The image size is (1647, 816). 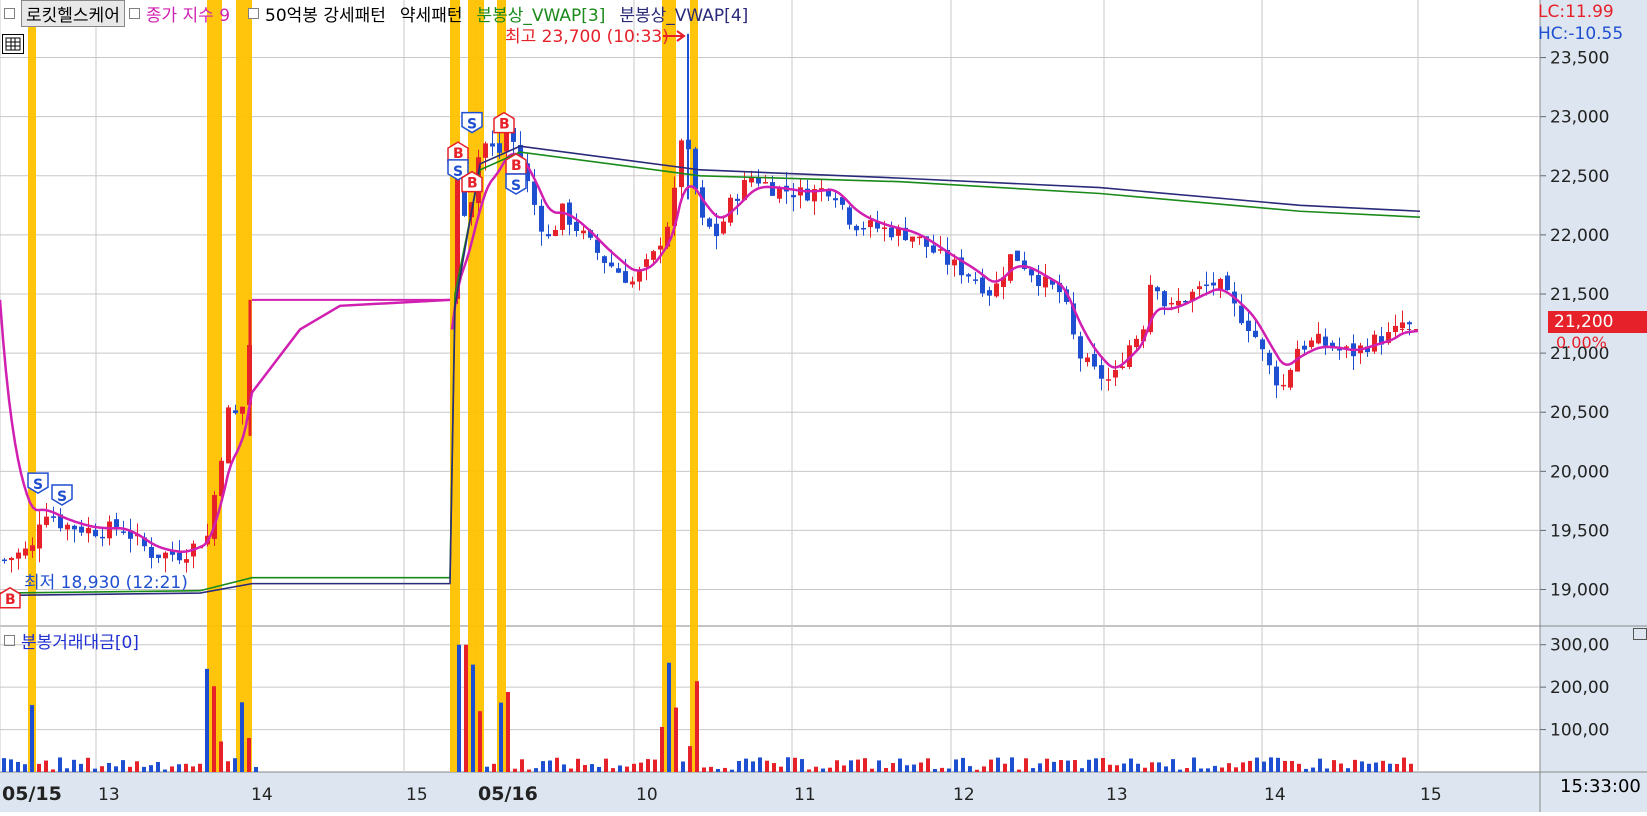 What do you see at coordinates (516, 166) in the screenshot?
I see `marker-label: B` at bounding box center [516, 166].